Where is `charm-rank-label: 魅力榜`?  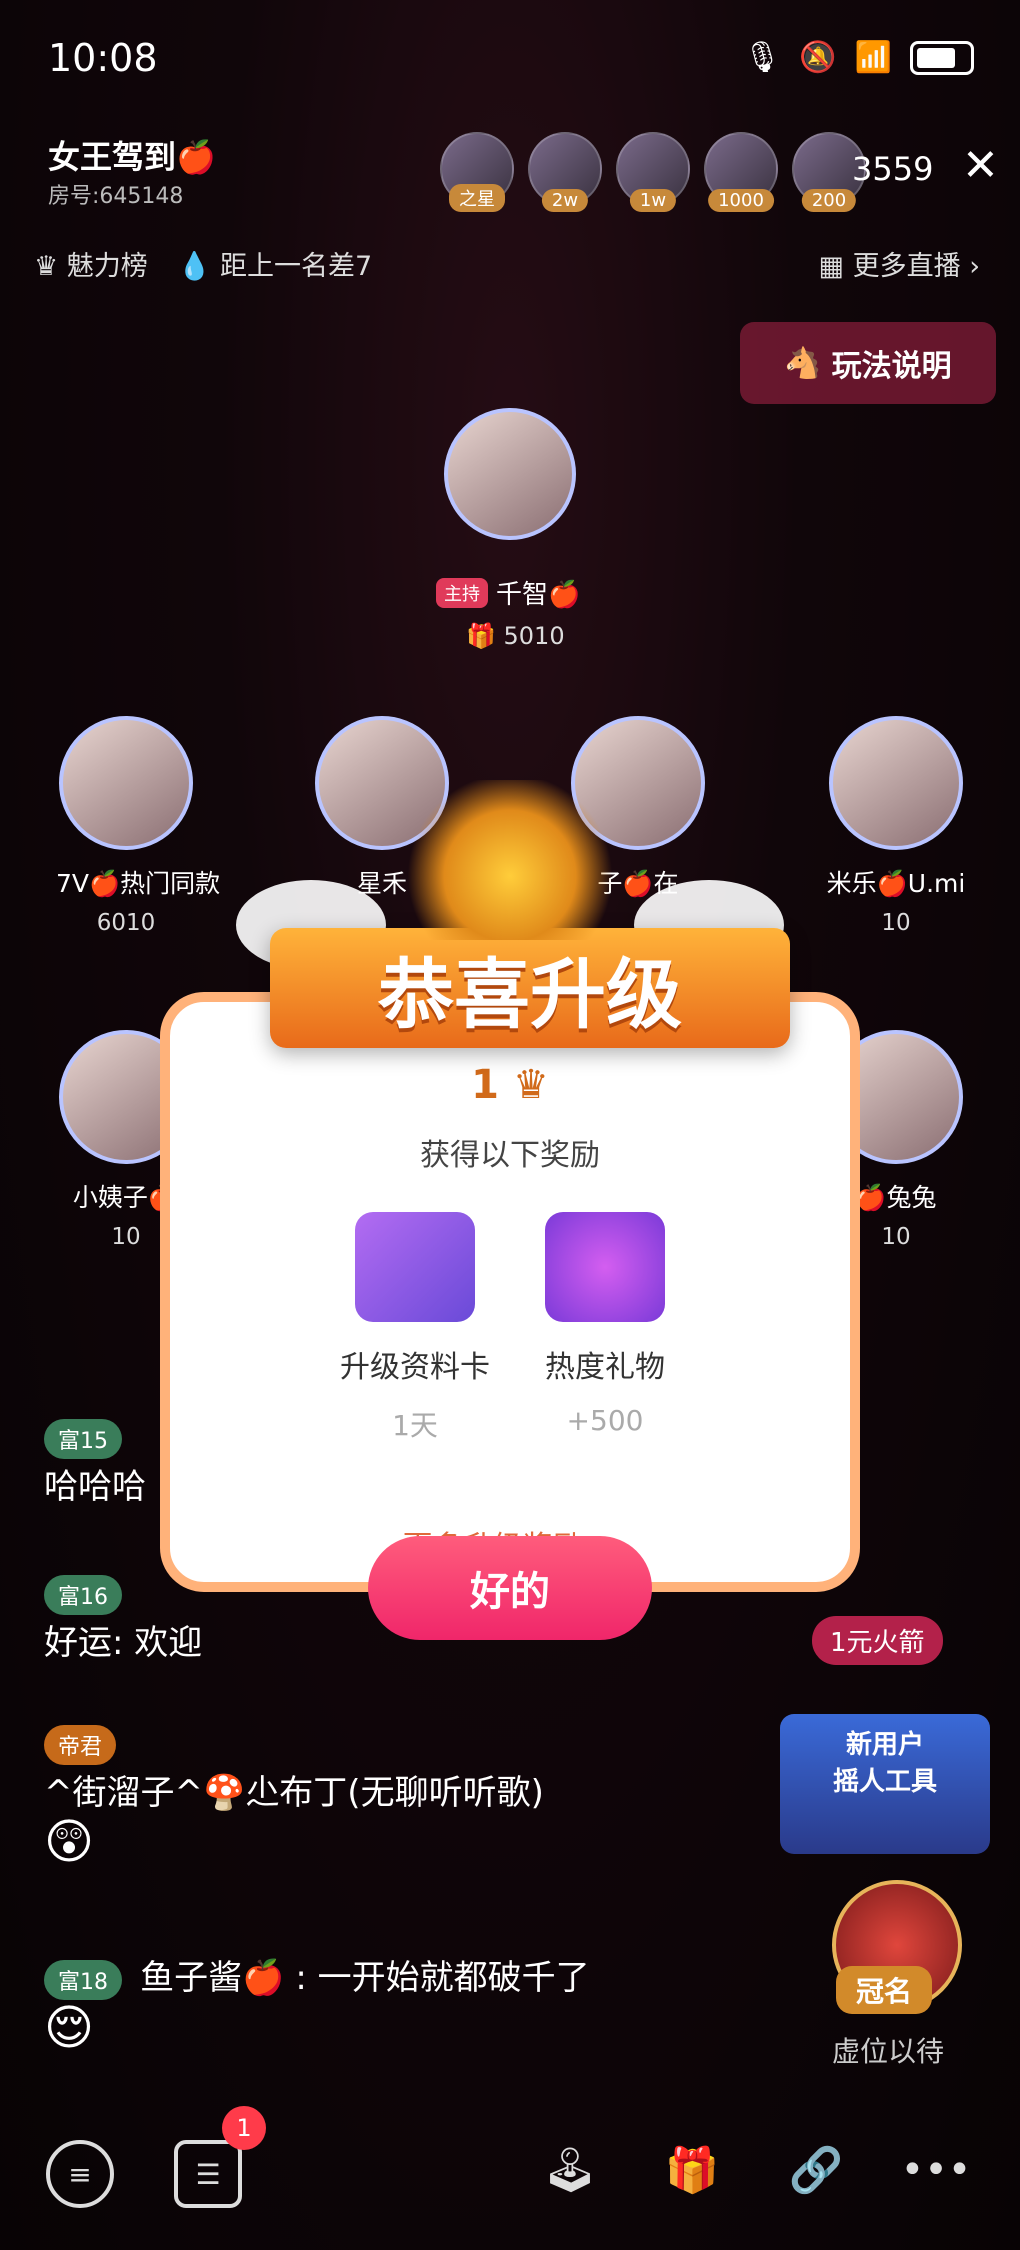 charm-rank-label: 魅力榜 is located at coordinates (107, 266).